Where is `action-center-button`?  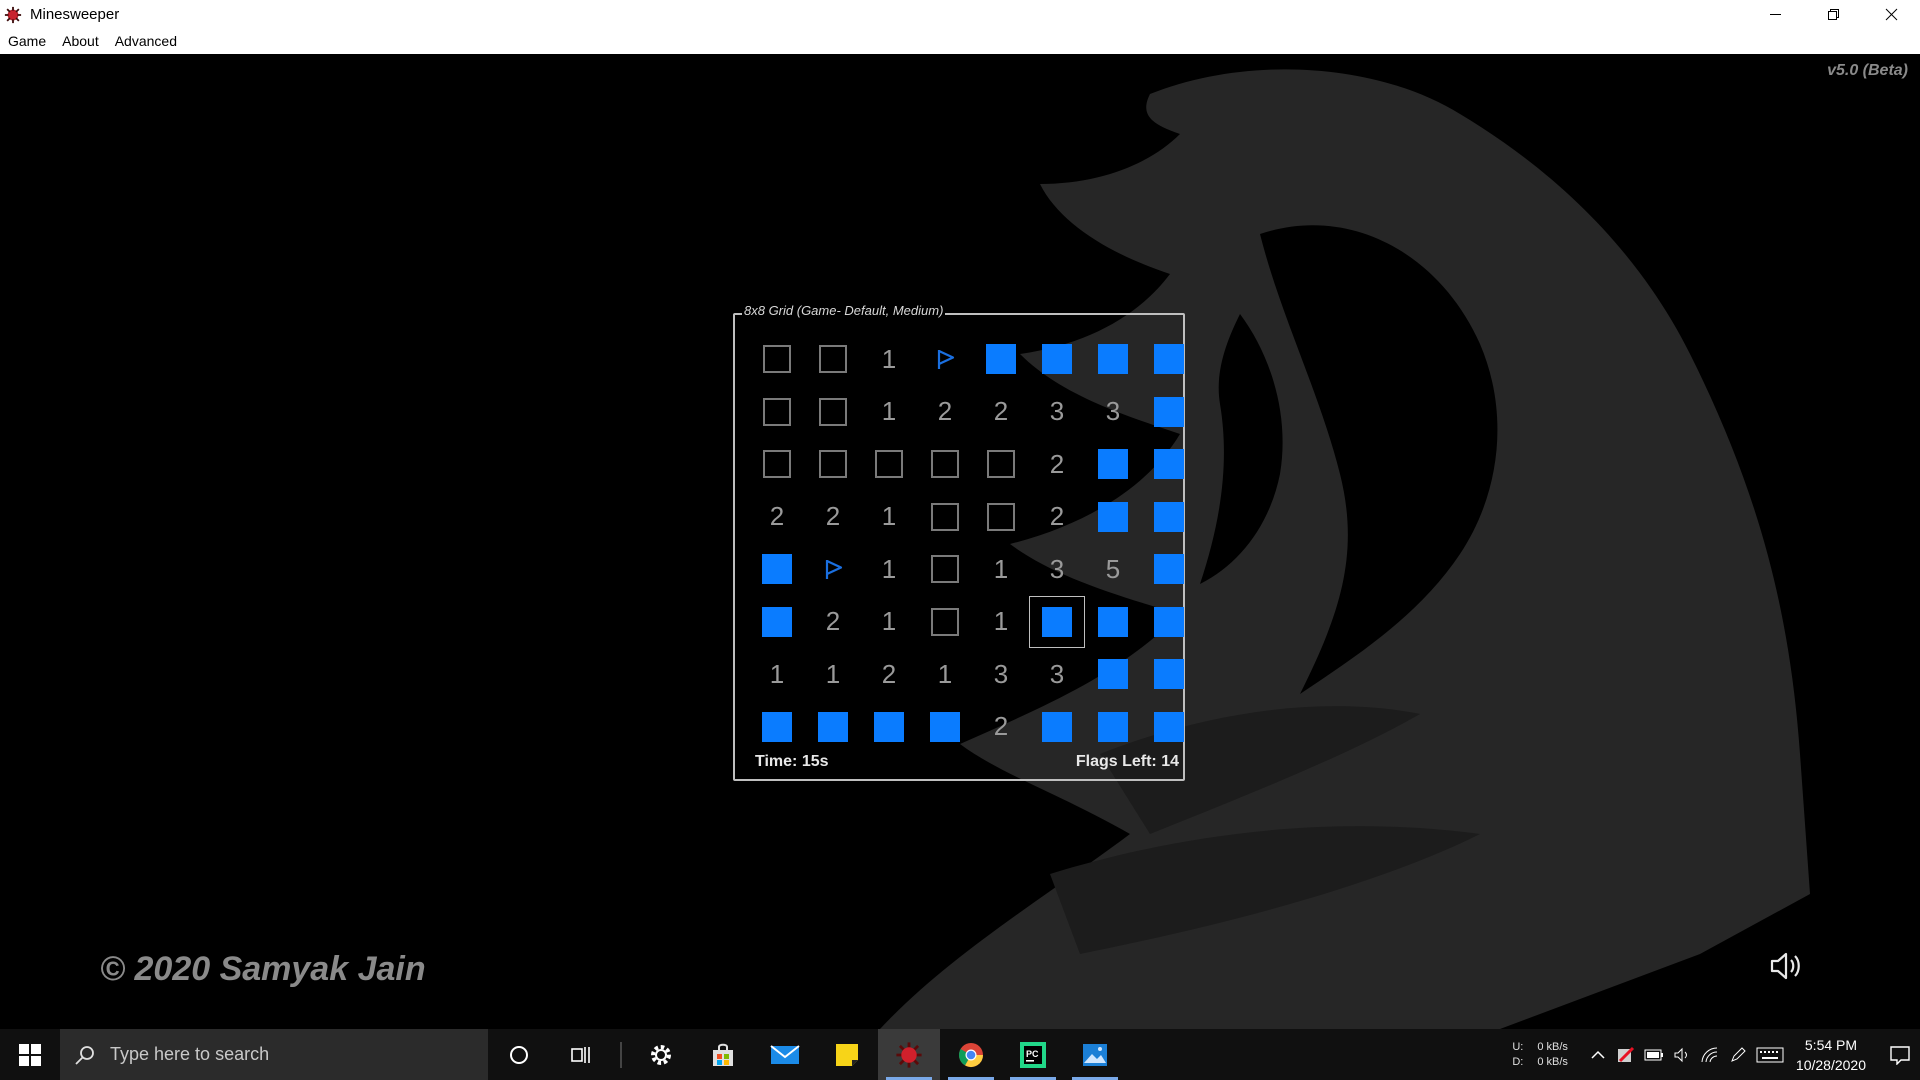 action-center-button is located at coordinates (1900, 1054).